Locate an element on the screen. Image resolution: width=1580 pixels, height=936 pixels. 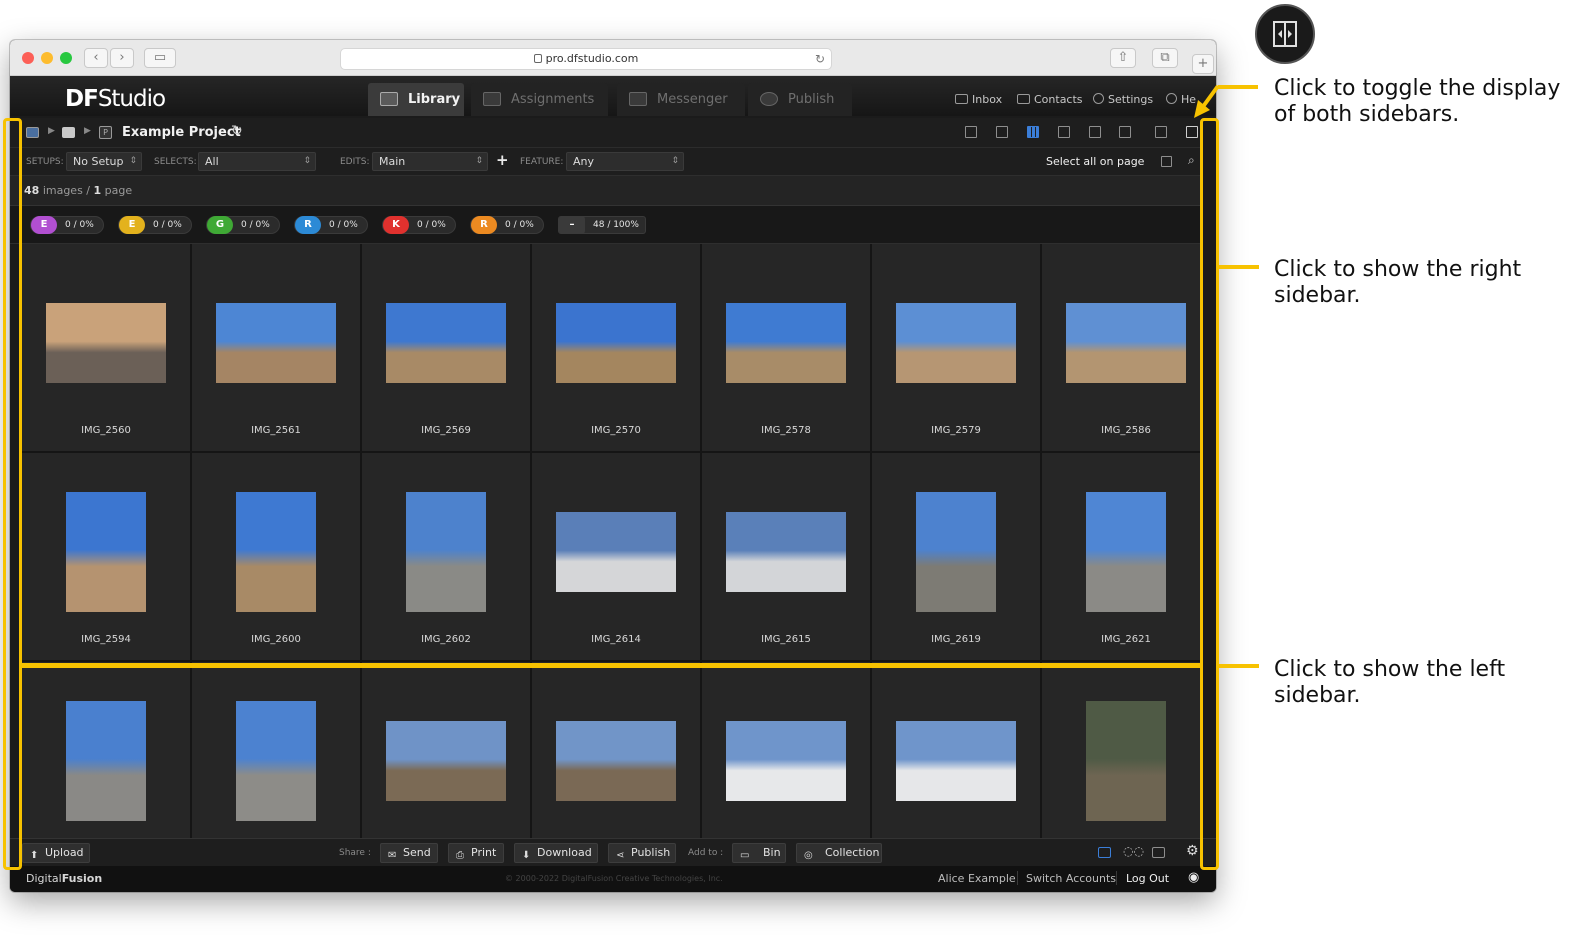
maximize-window-button is located at coordinates (66, 58).